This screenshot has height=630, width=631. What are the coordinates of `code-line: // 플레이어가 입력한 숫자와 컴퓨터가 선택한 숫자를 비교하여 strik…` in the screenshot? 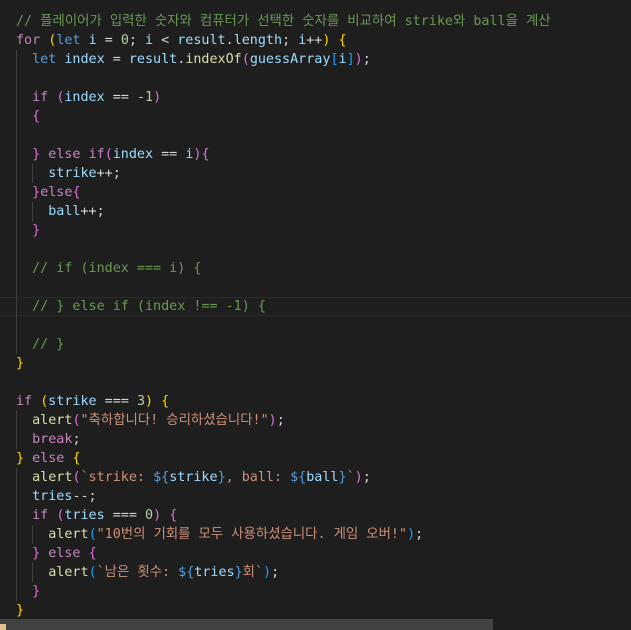 It's located at (315, 21).